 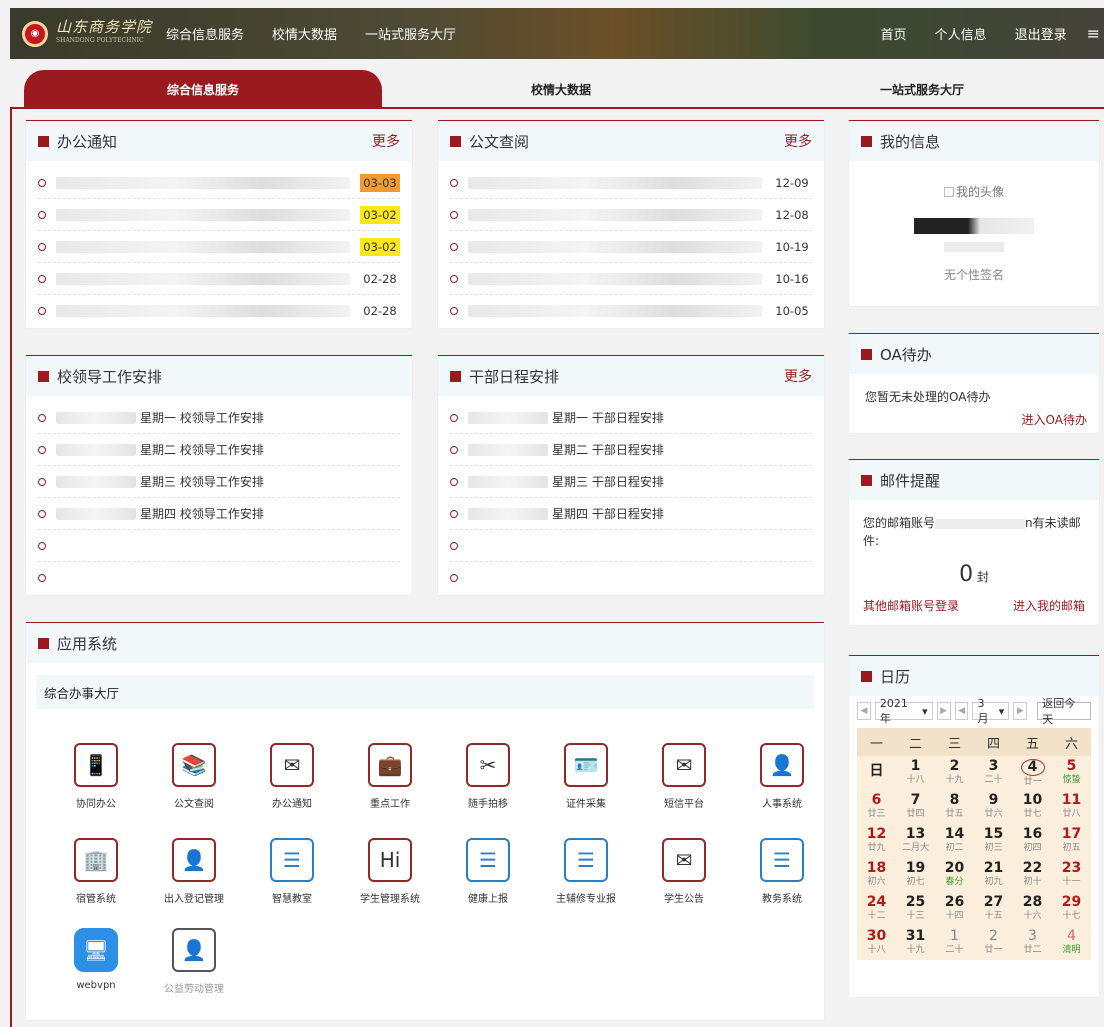 What do you see at coordinates (954, 807) in the screenshot?
I see `calendar-day: 8 廿五` at bounding box center [954, 807].